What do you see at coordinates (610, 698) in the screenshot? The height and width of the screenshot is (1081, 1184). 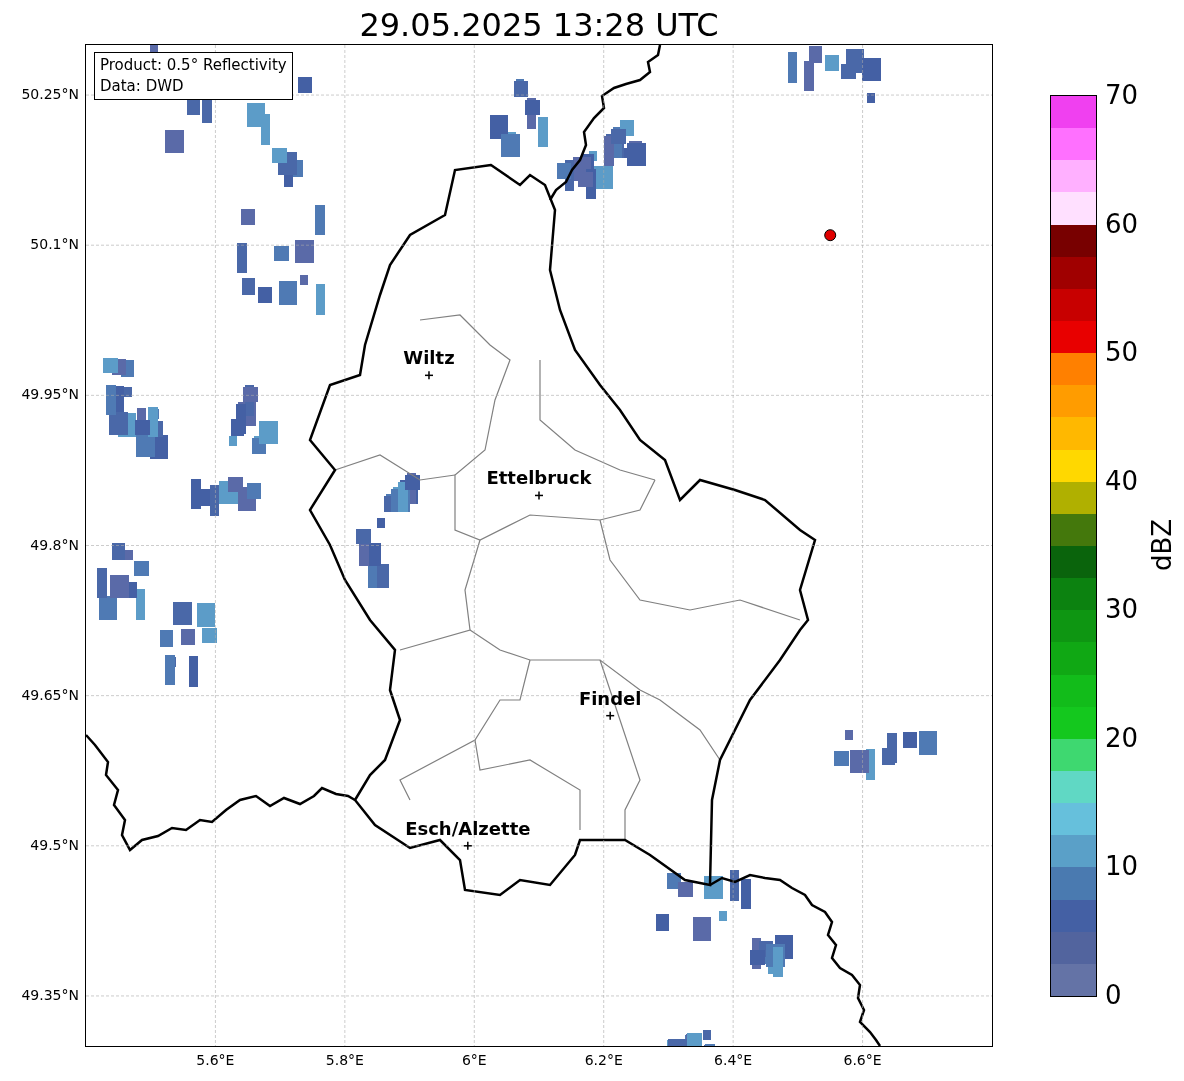 I see `city-label: Findel` at bounding box center [610, 698].